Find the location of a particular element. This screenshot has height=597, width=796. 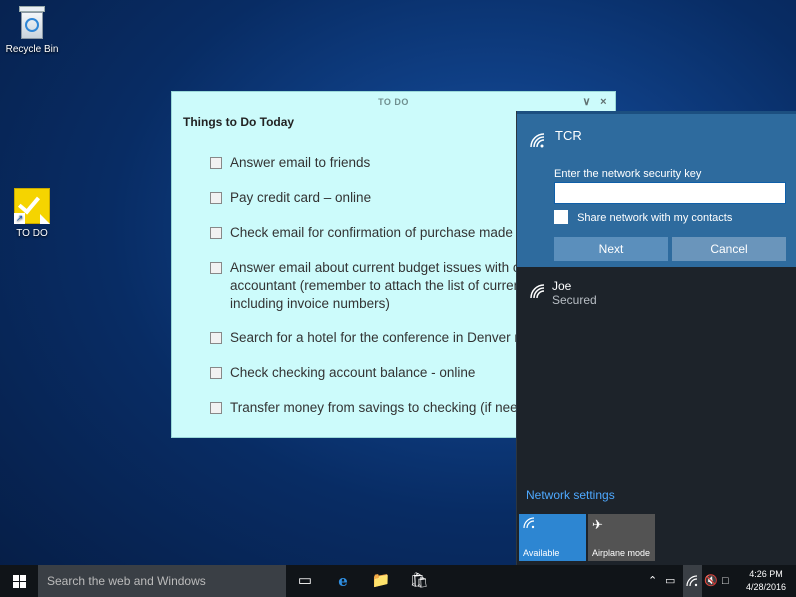

airplane-mode-tile: ✈ Airplane mode is located at coordinates (621, 537).